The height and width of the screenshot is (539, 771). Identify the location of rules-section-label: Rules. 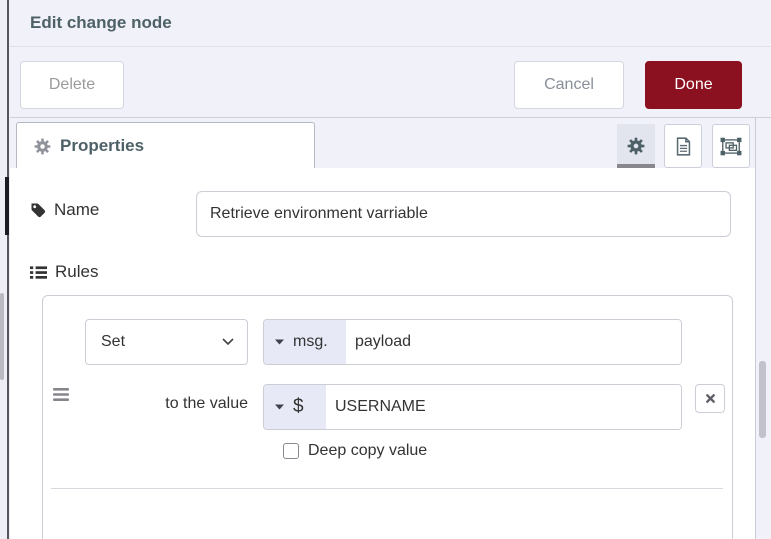
(64, 272).